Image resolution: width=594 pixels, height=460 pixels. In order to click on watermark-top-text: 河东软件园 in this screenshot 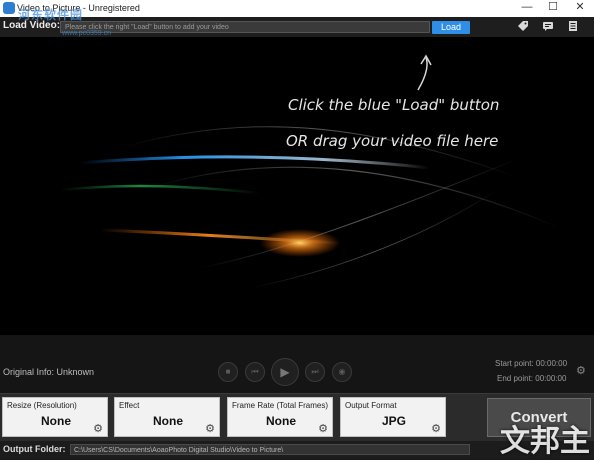, I will do `click(51, 15)`.